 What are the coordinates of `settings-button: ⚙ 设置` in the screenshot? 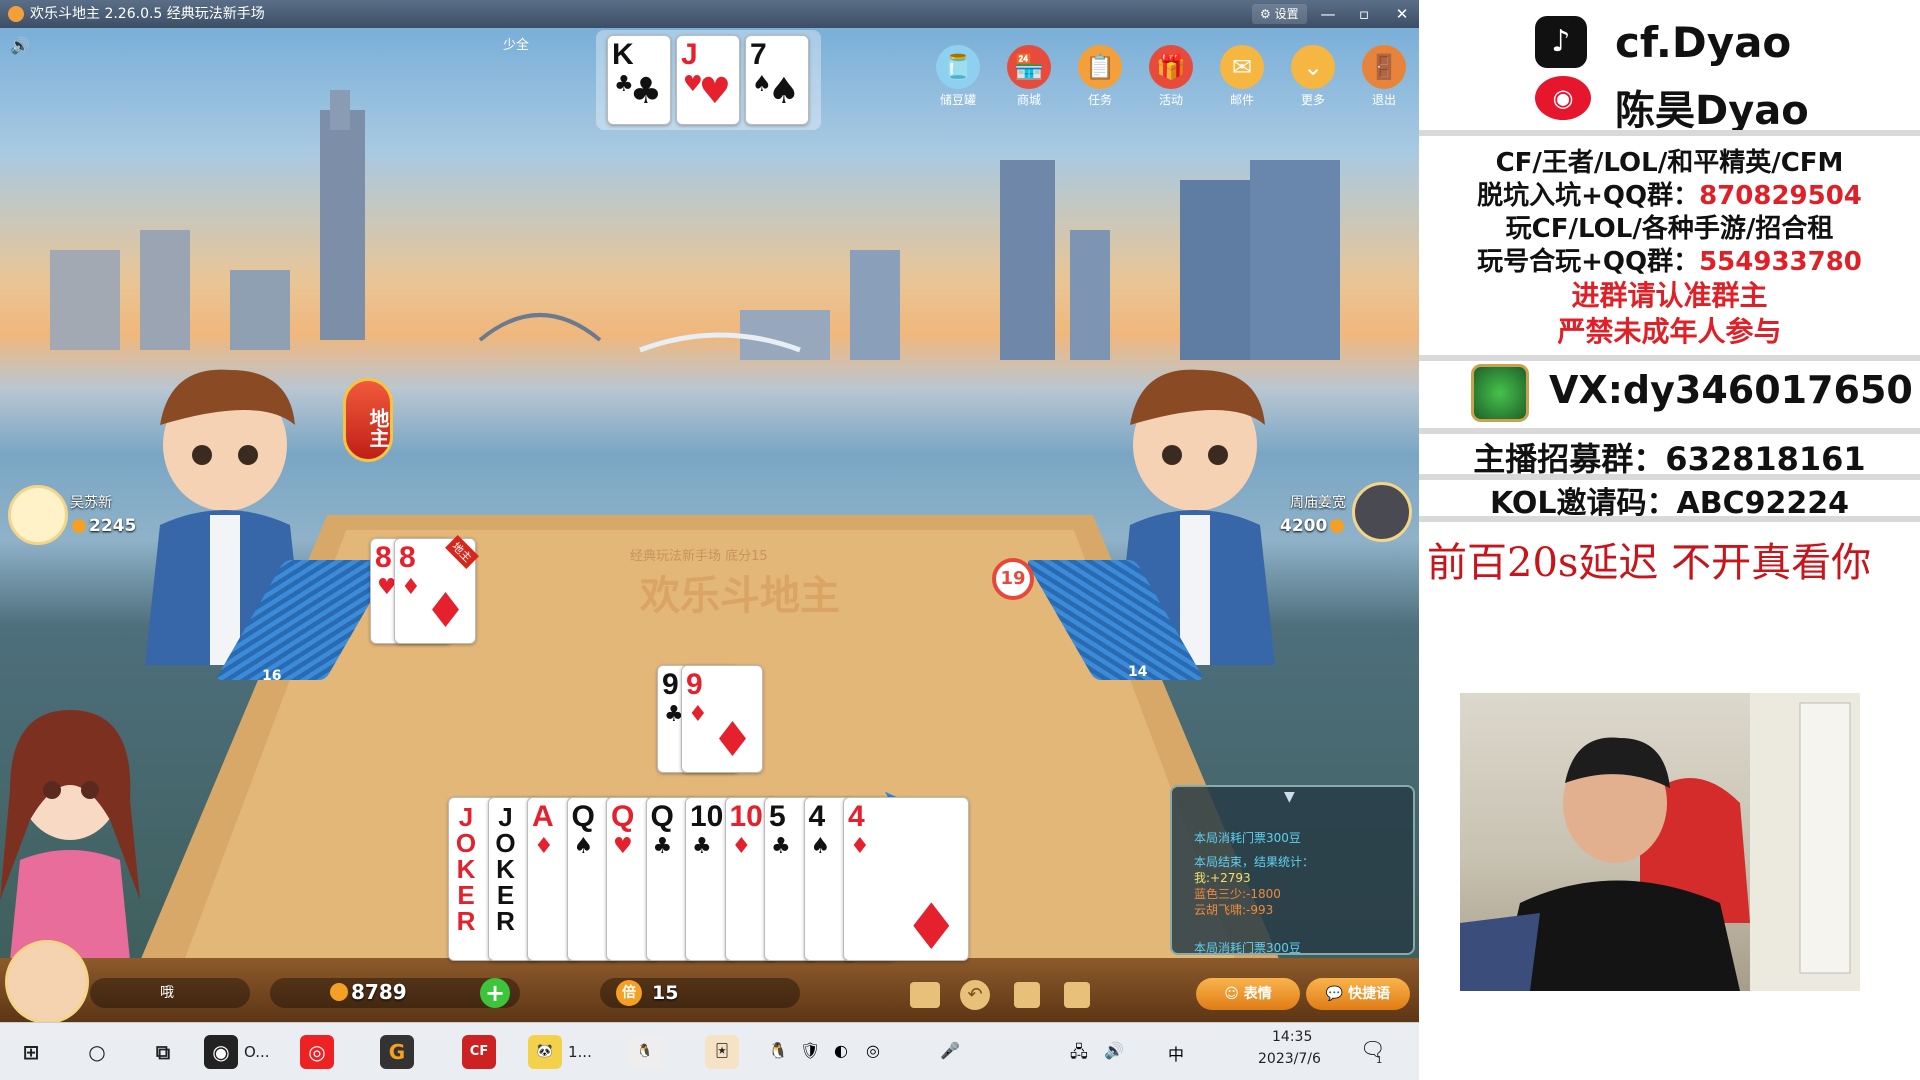 It's located at (1279, 14).